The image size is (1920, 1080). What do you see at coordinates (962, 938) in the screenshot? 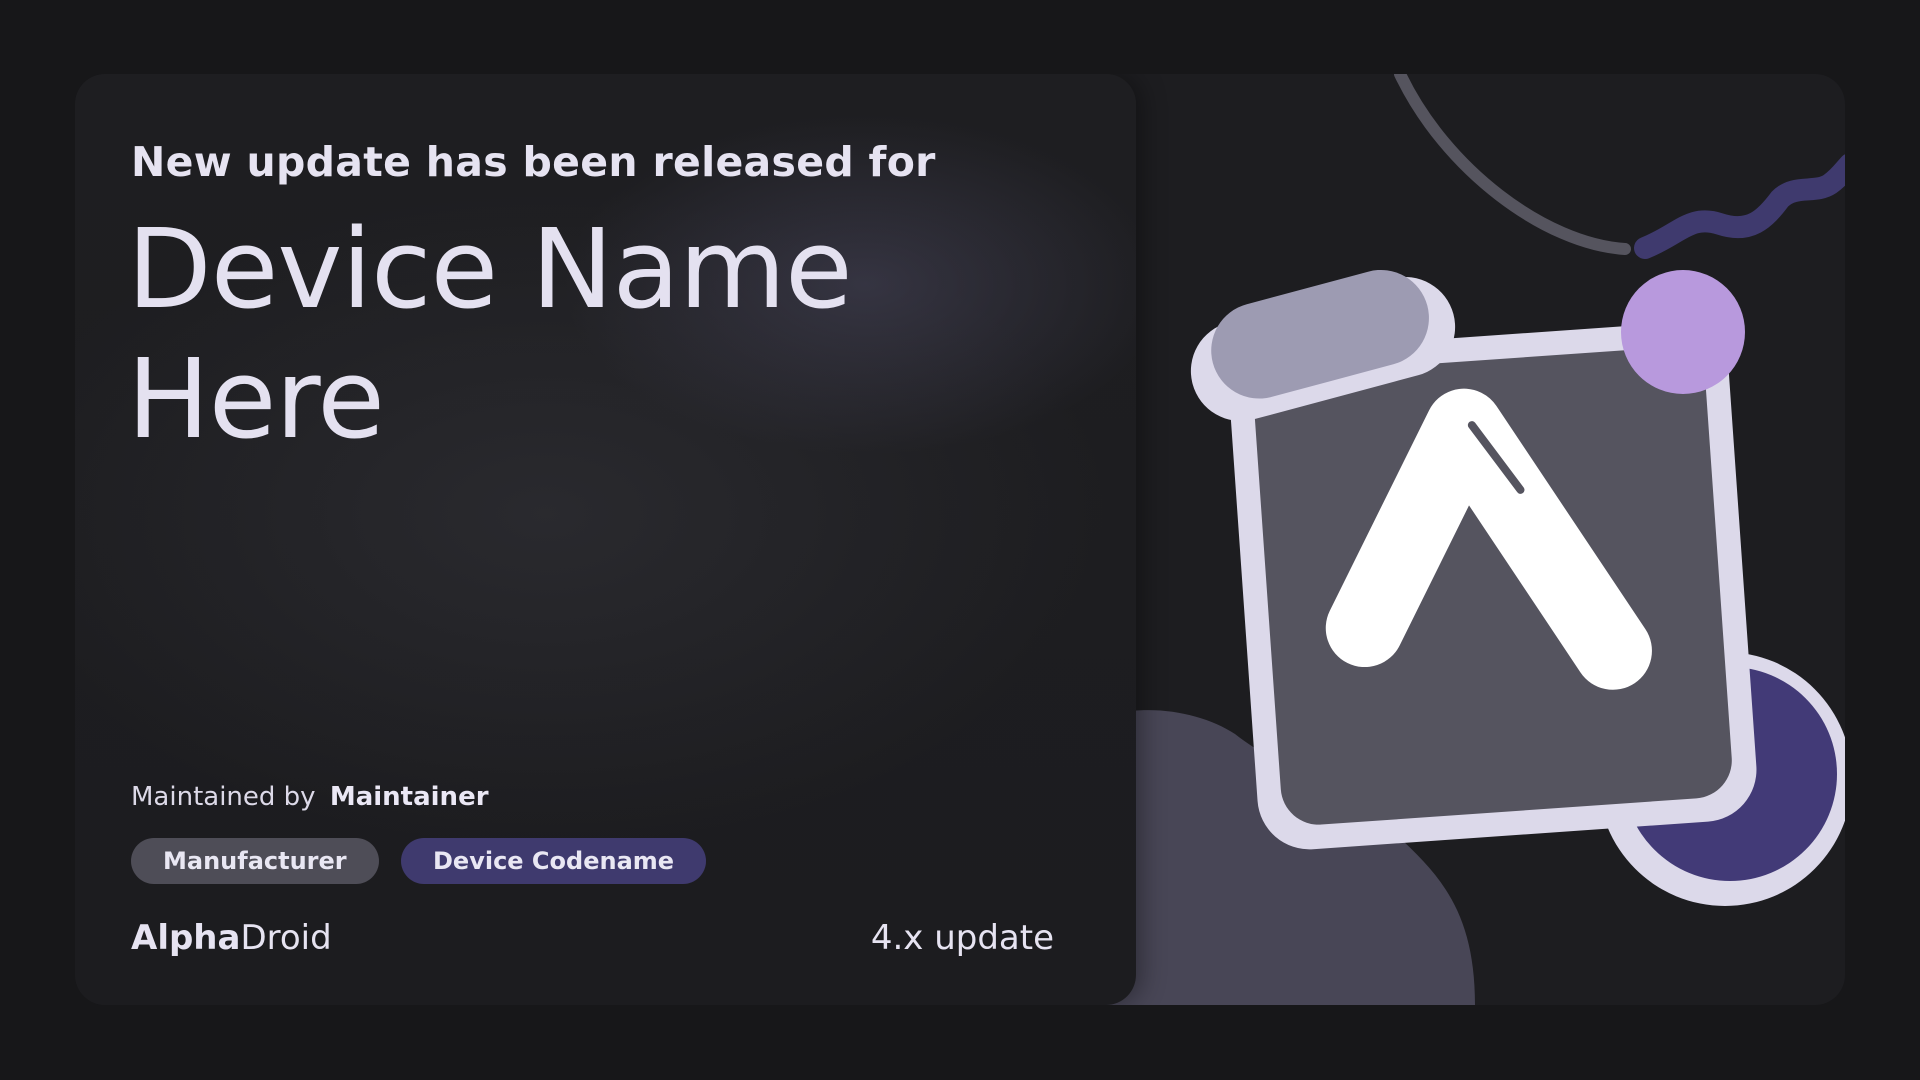
I see `version-label: 4.x update` at bounding box center [962, 938].